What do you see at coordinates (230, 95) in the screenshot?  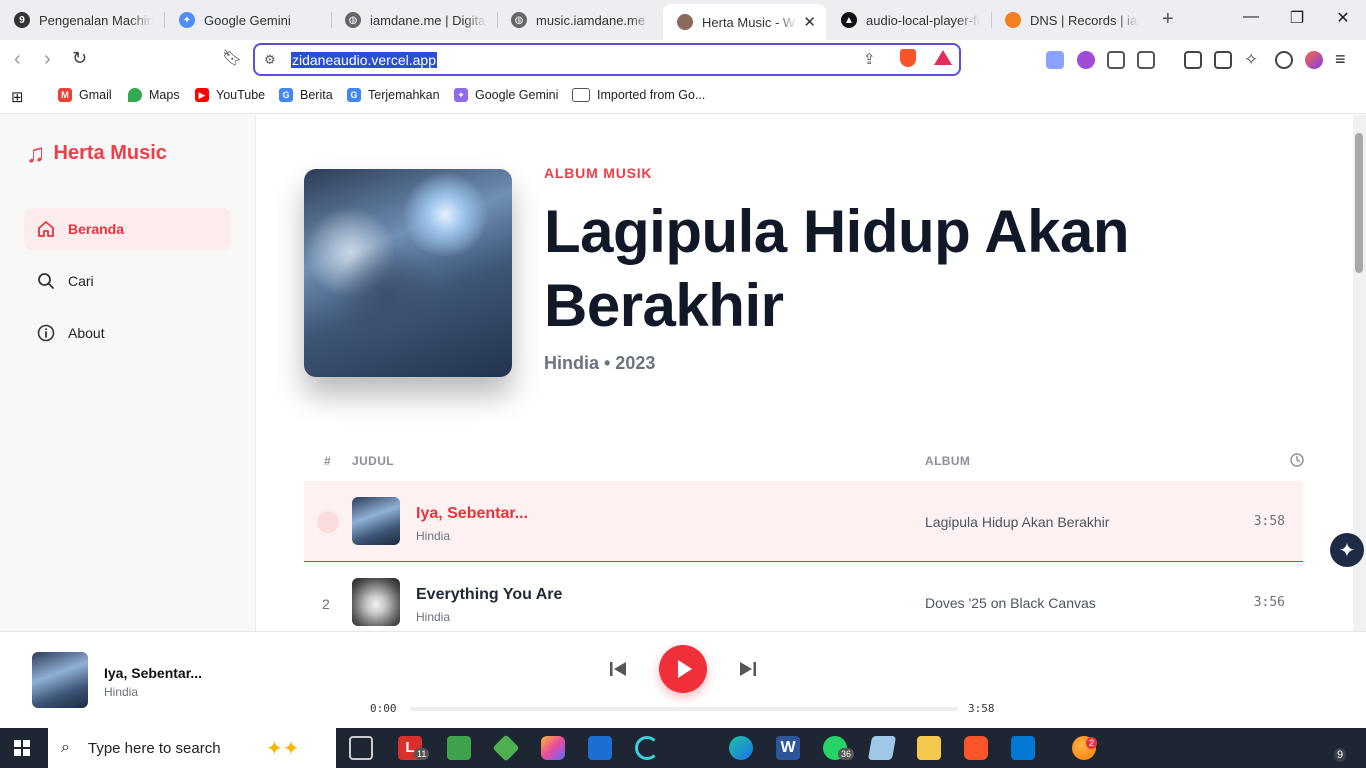 I see `bookmark-youtube: ▶ YouTube` at bounding box center [230, 95].